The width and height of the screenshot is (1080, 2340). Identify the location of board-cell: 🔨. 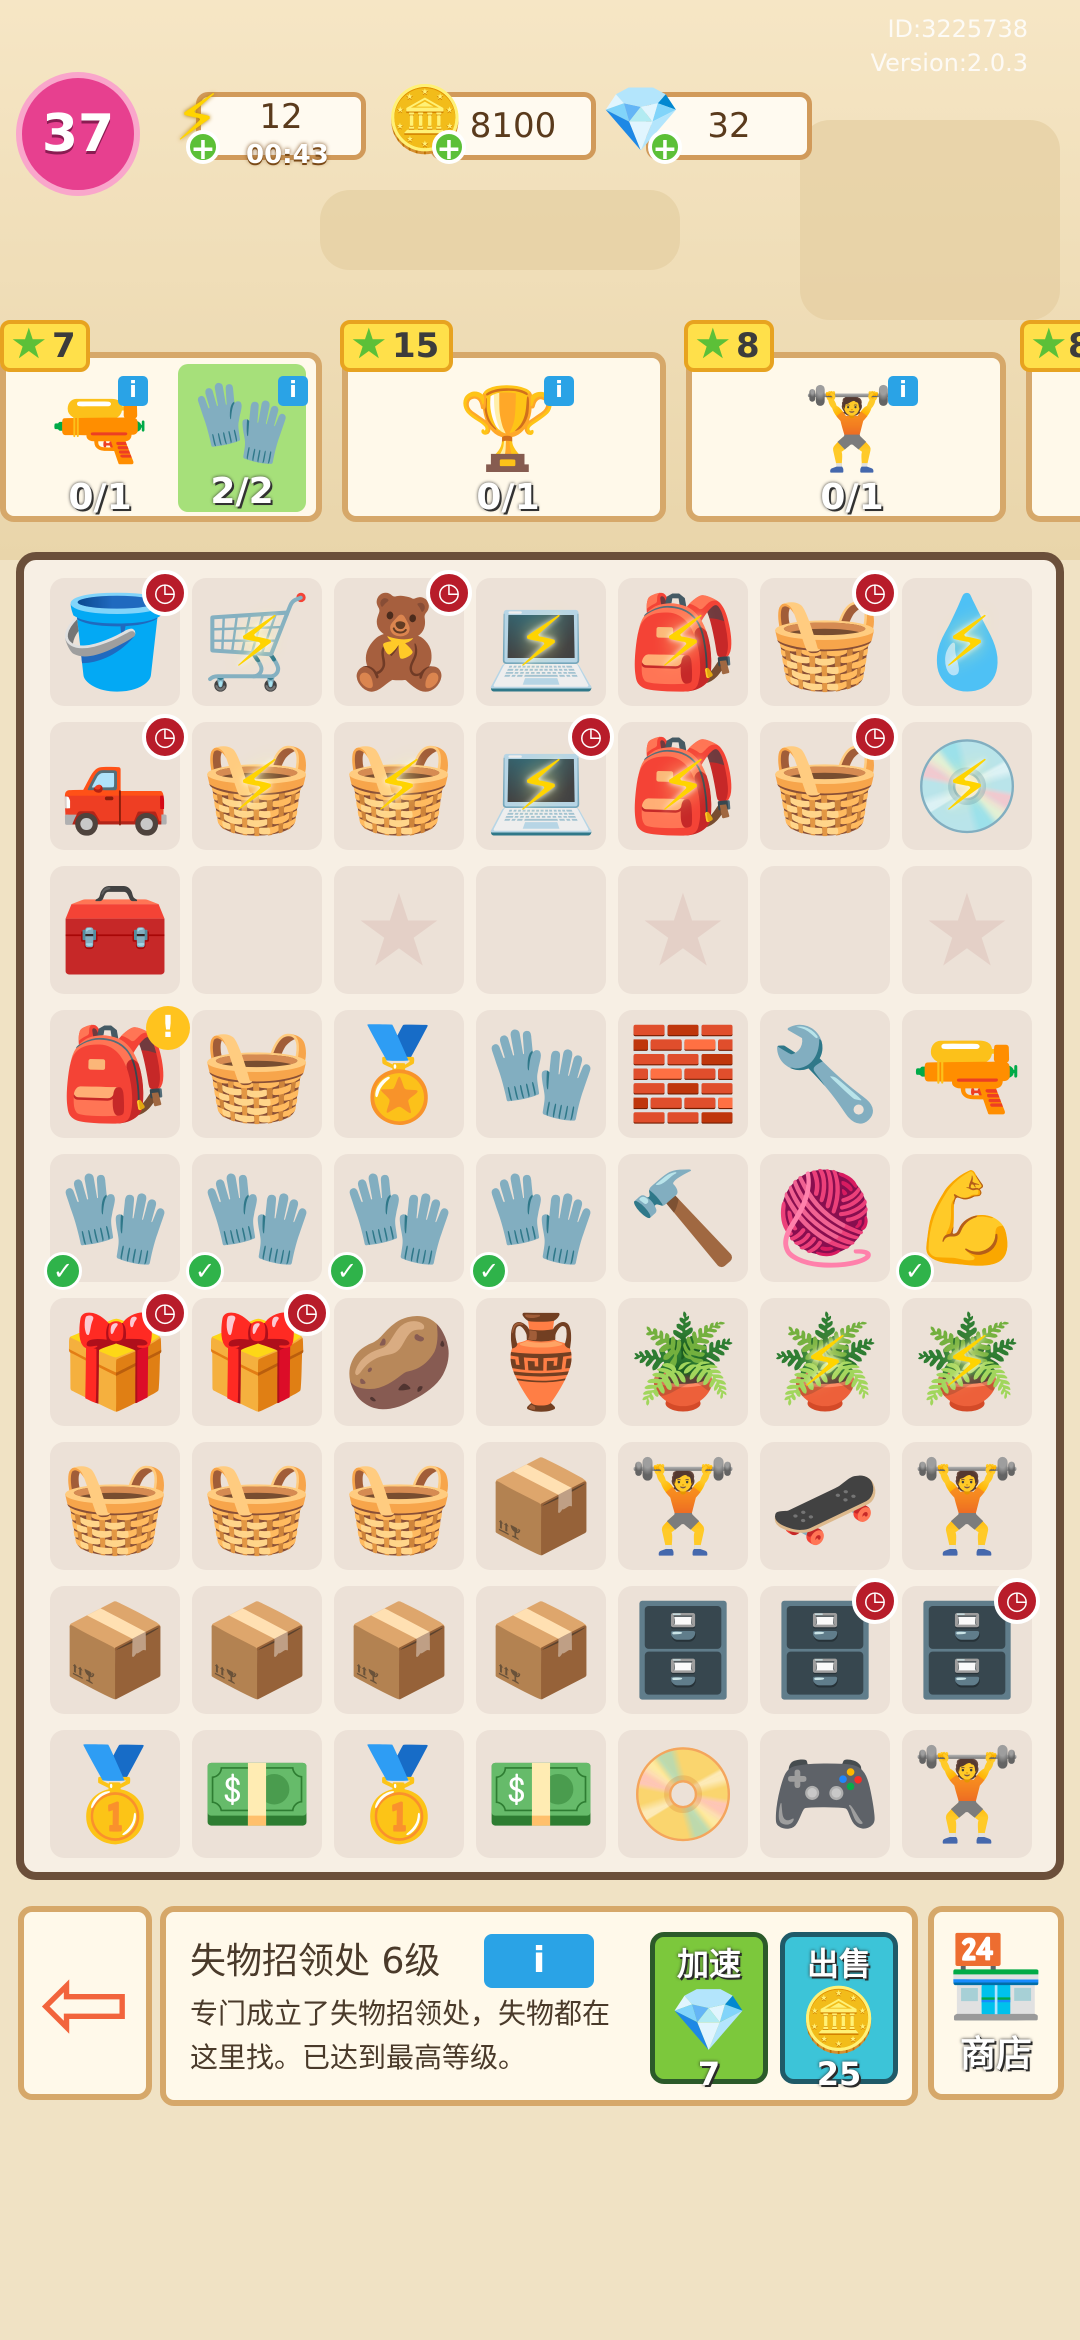
(683, 1218).